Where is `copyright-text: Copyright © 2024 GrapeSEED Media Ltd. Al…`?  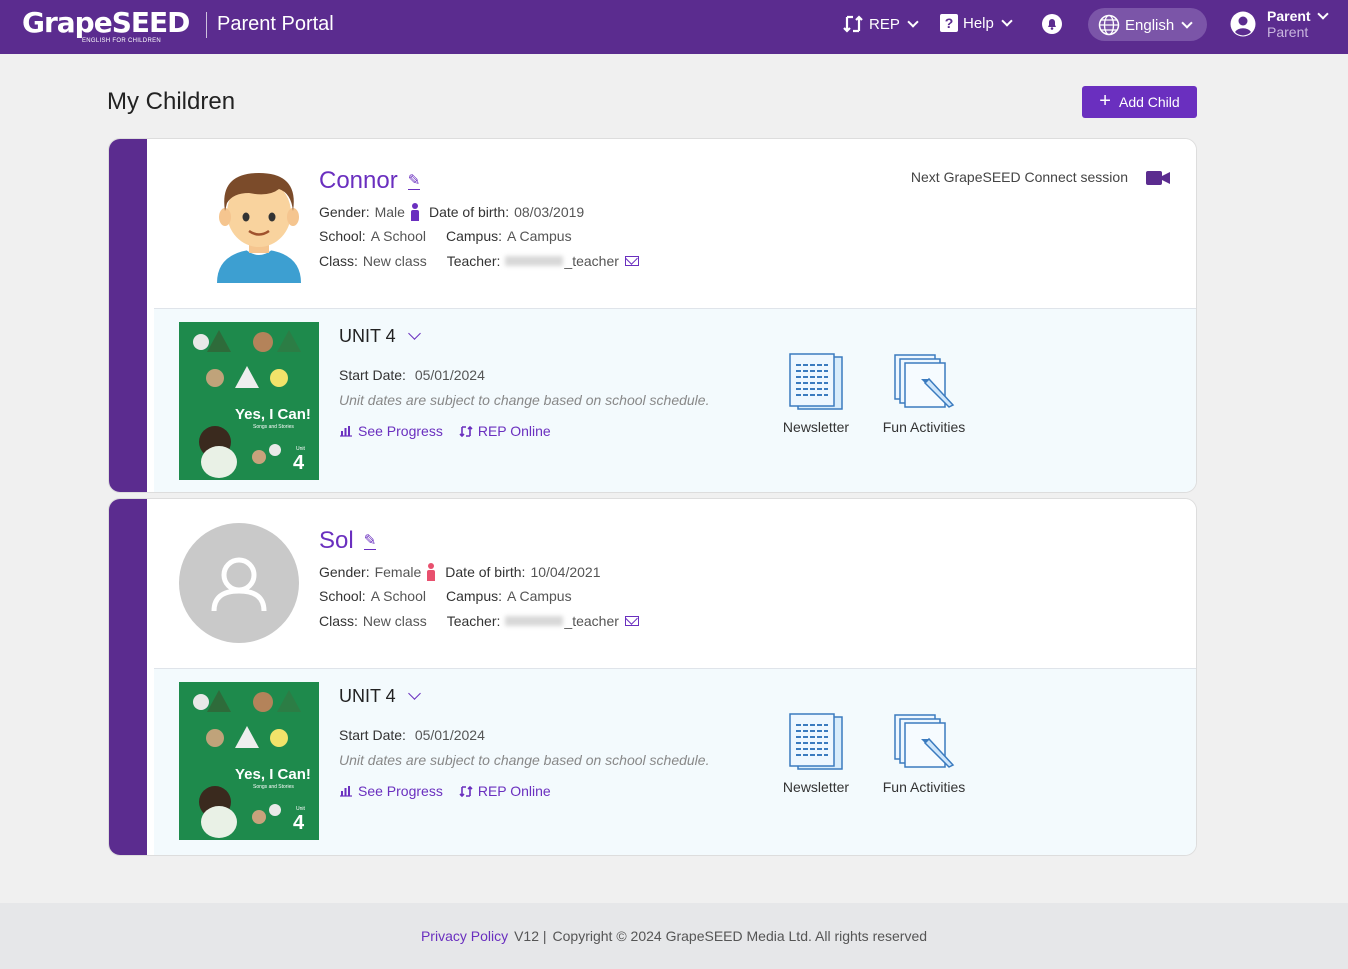 copyright-text: Copyright © 2024 GrapeSEED Media Ltd. Al… is located at coordinates (740, 936).